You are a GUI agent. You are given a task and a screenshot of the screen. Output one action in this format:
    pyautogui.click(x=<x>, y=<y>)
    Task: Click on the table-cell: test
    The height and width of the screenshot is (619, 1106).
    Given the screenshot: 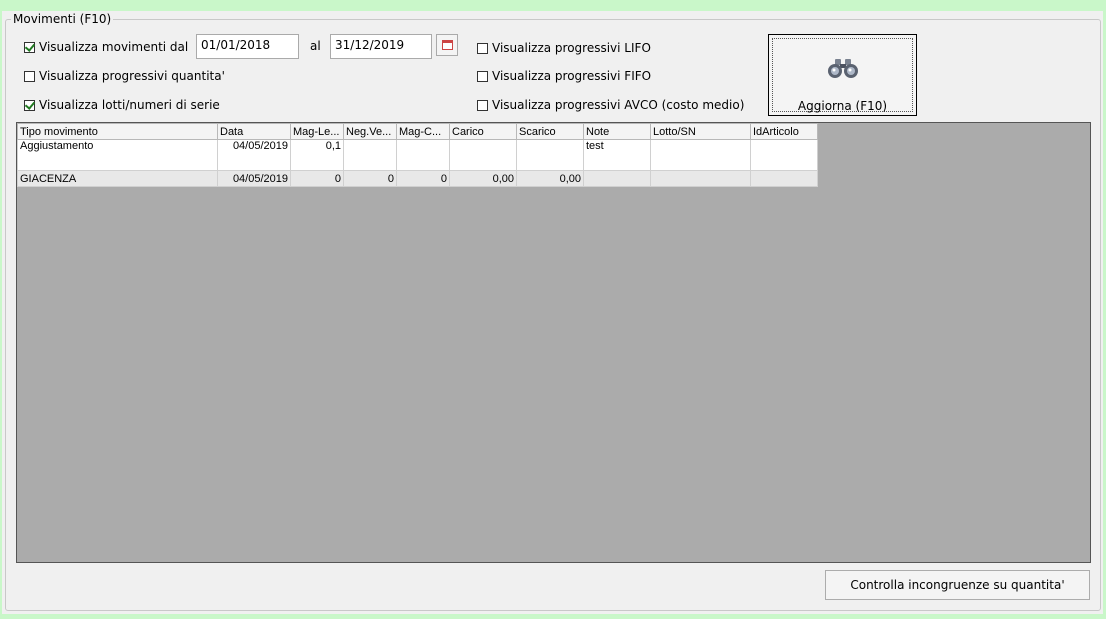 What is the action you would take?
    pyautogui.click(x=617, y=155)
    